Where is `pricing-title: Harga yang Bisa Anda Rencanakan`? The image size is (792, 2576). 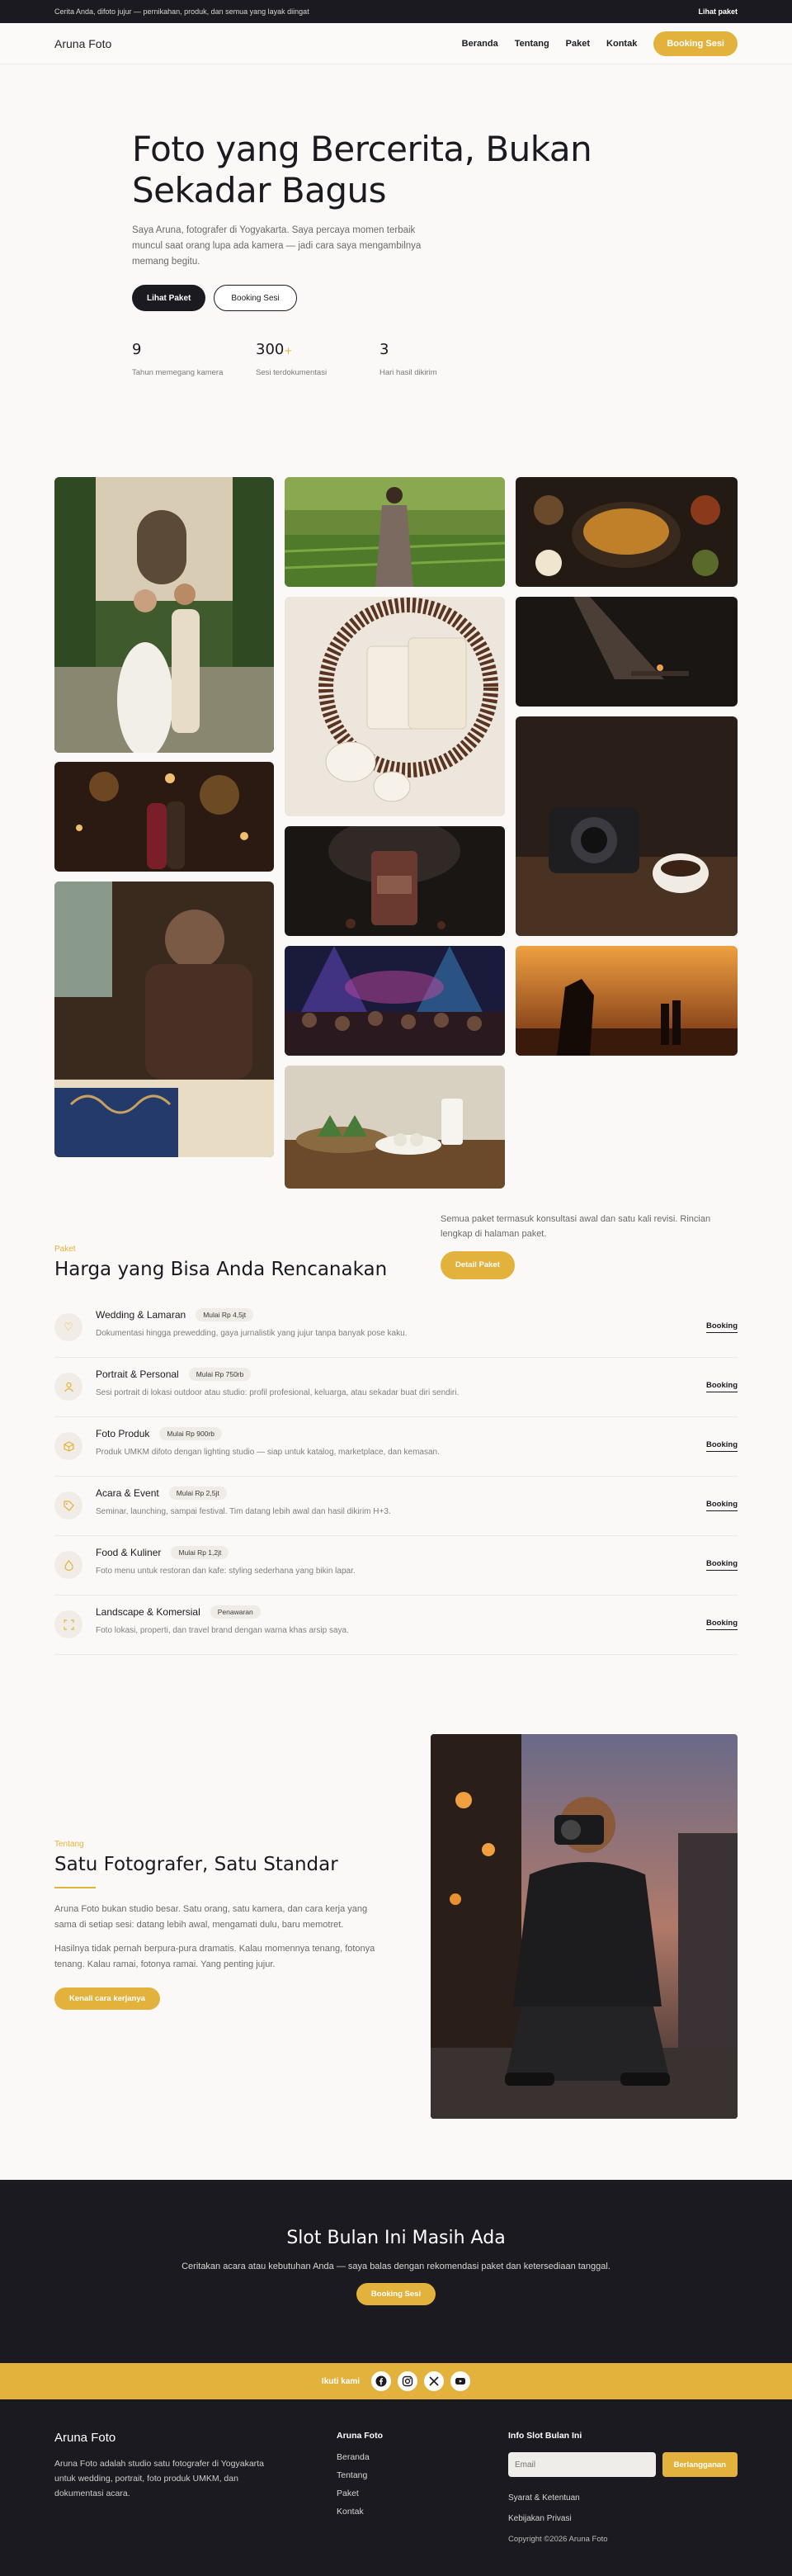
pricing-title: Harga yang Bisa Anda Rencanakan is located at coordinates (221, 1269).